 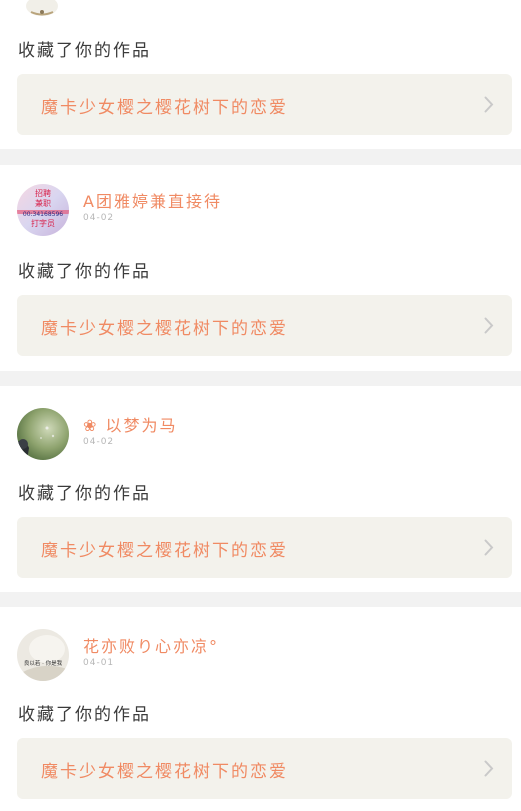 I want to click on avatar-text: 兼职, so click(x=43, y=203).